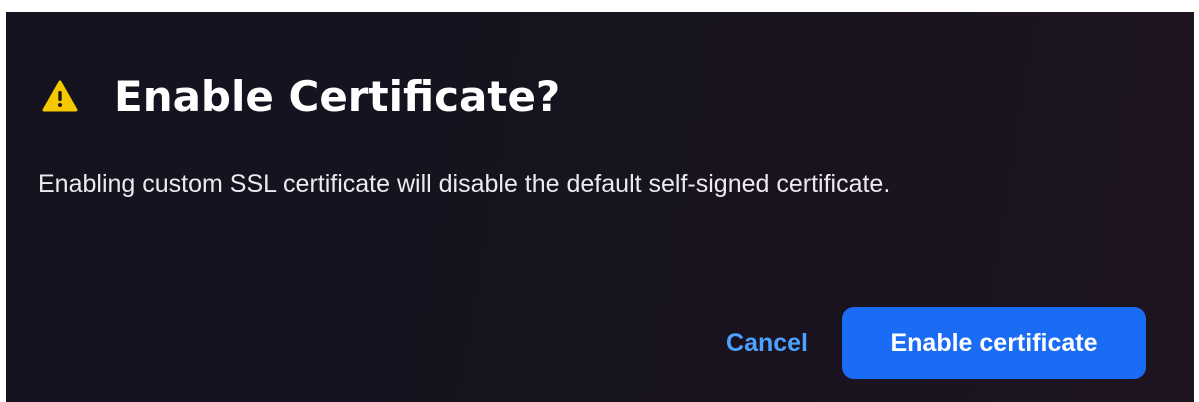 Image resolution: width=1199 pixels, height=402 pixels. What do you see at coordinates (767, 343) in the screenshot?
I see `cancel-button: Cancel` at bounding box center [767, 343].